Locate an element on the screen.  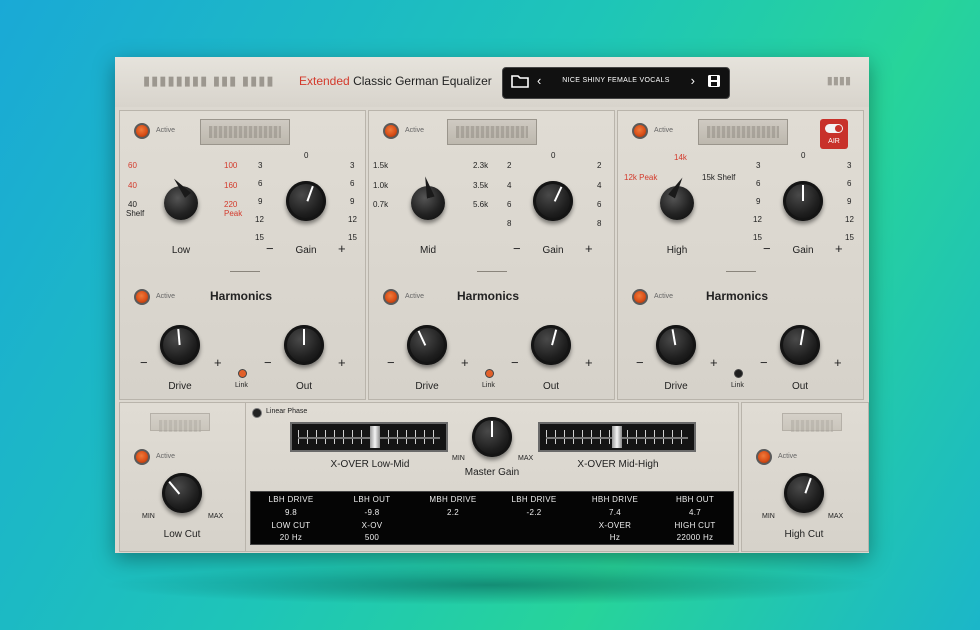
save-icon is located at coordinates (714, 82).